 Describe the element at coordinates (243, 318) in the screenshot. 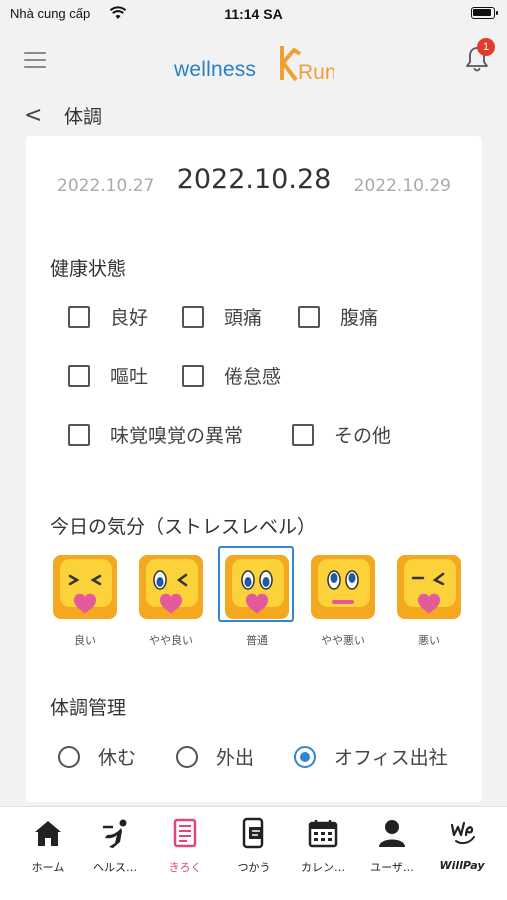

I see `checkbox-label: 頭痛` at that location.